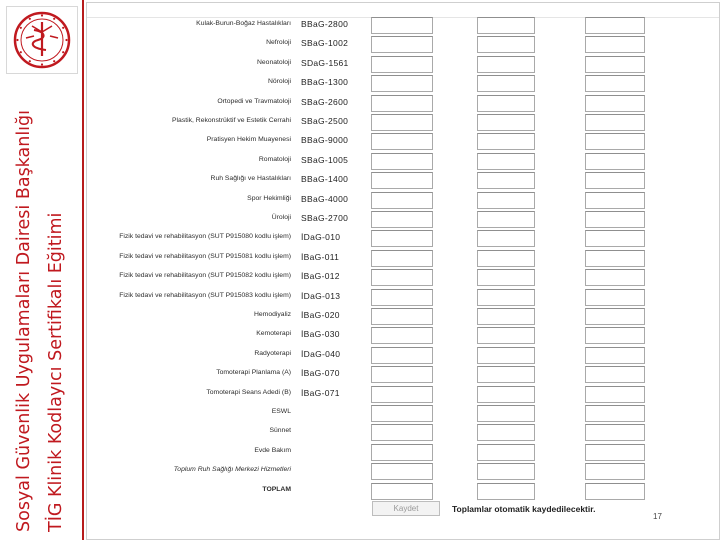  I want to click on form-row: Üroloji SBaG-2700, so click(403, 220).